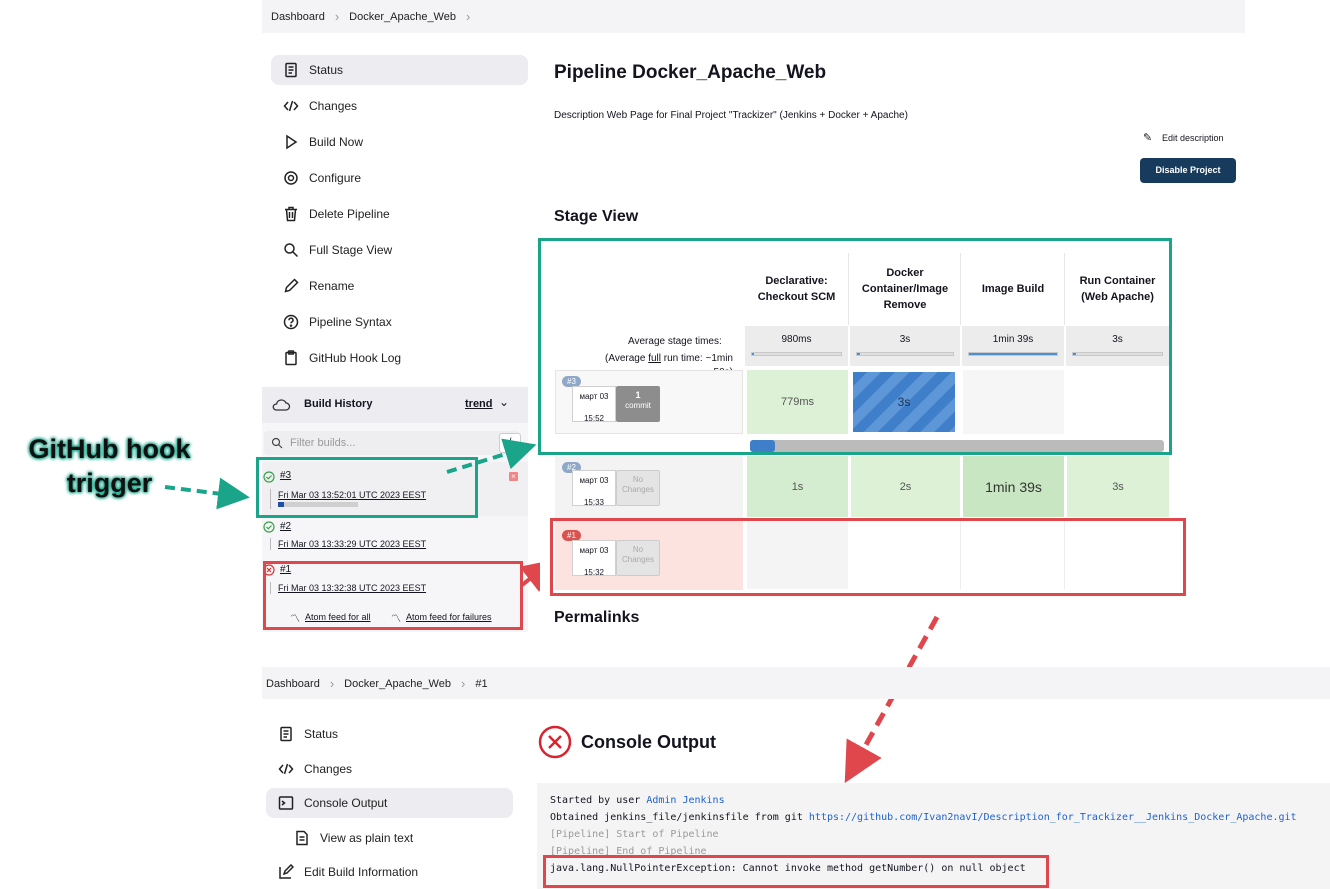 The width and height of the screenshot is (1330, 889). What do you see at coordinates (286, 803) in the screenshot?
I see `terminal-icon` at bounding box center [286, 803].